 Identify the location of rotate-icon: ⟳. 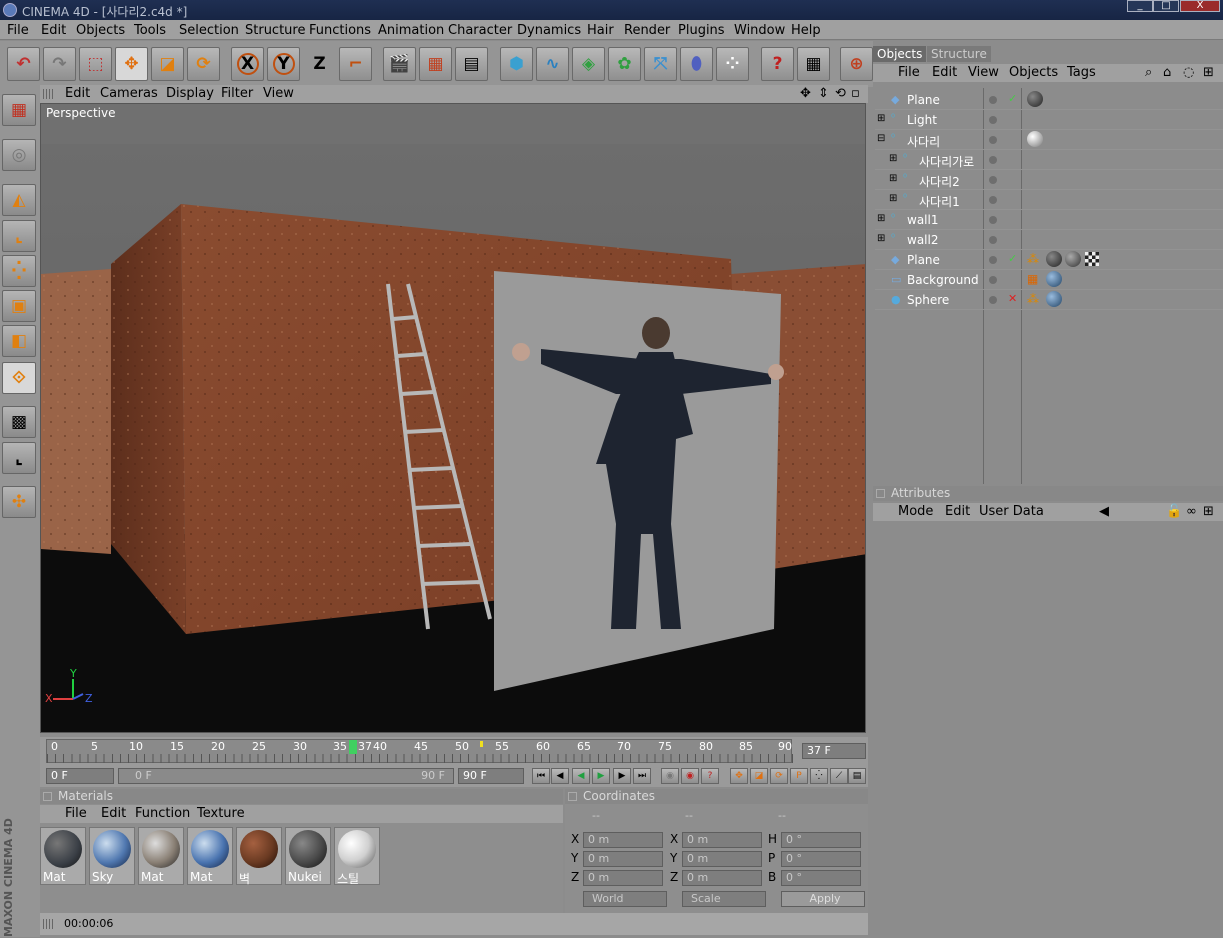
(203, 64).